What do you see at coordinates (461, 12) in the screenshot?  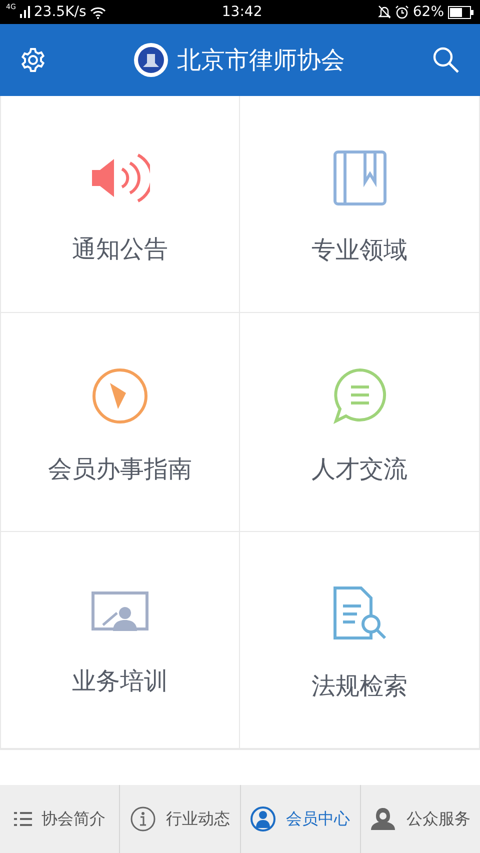 I see `battery-icon` at bounding box center [461, 12].